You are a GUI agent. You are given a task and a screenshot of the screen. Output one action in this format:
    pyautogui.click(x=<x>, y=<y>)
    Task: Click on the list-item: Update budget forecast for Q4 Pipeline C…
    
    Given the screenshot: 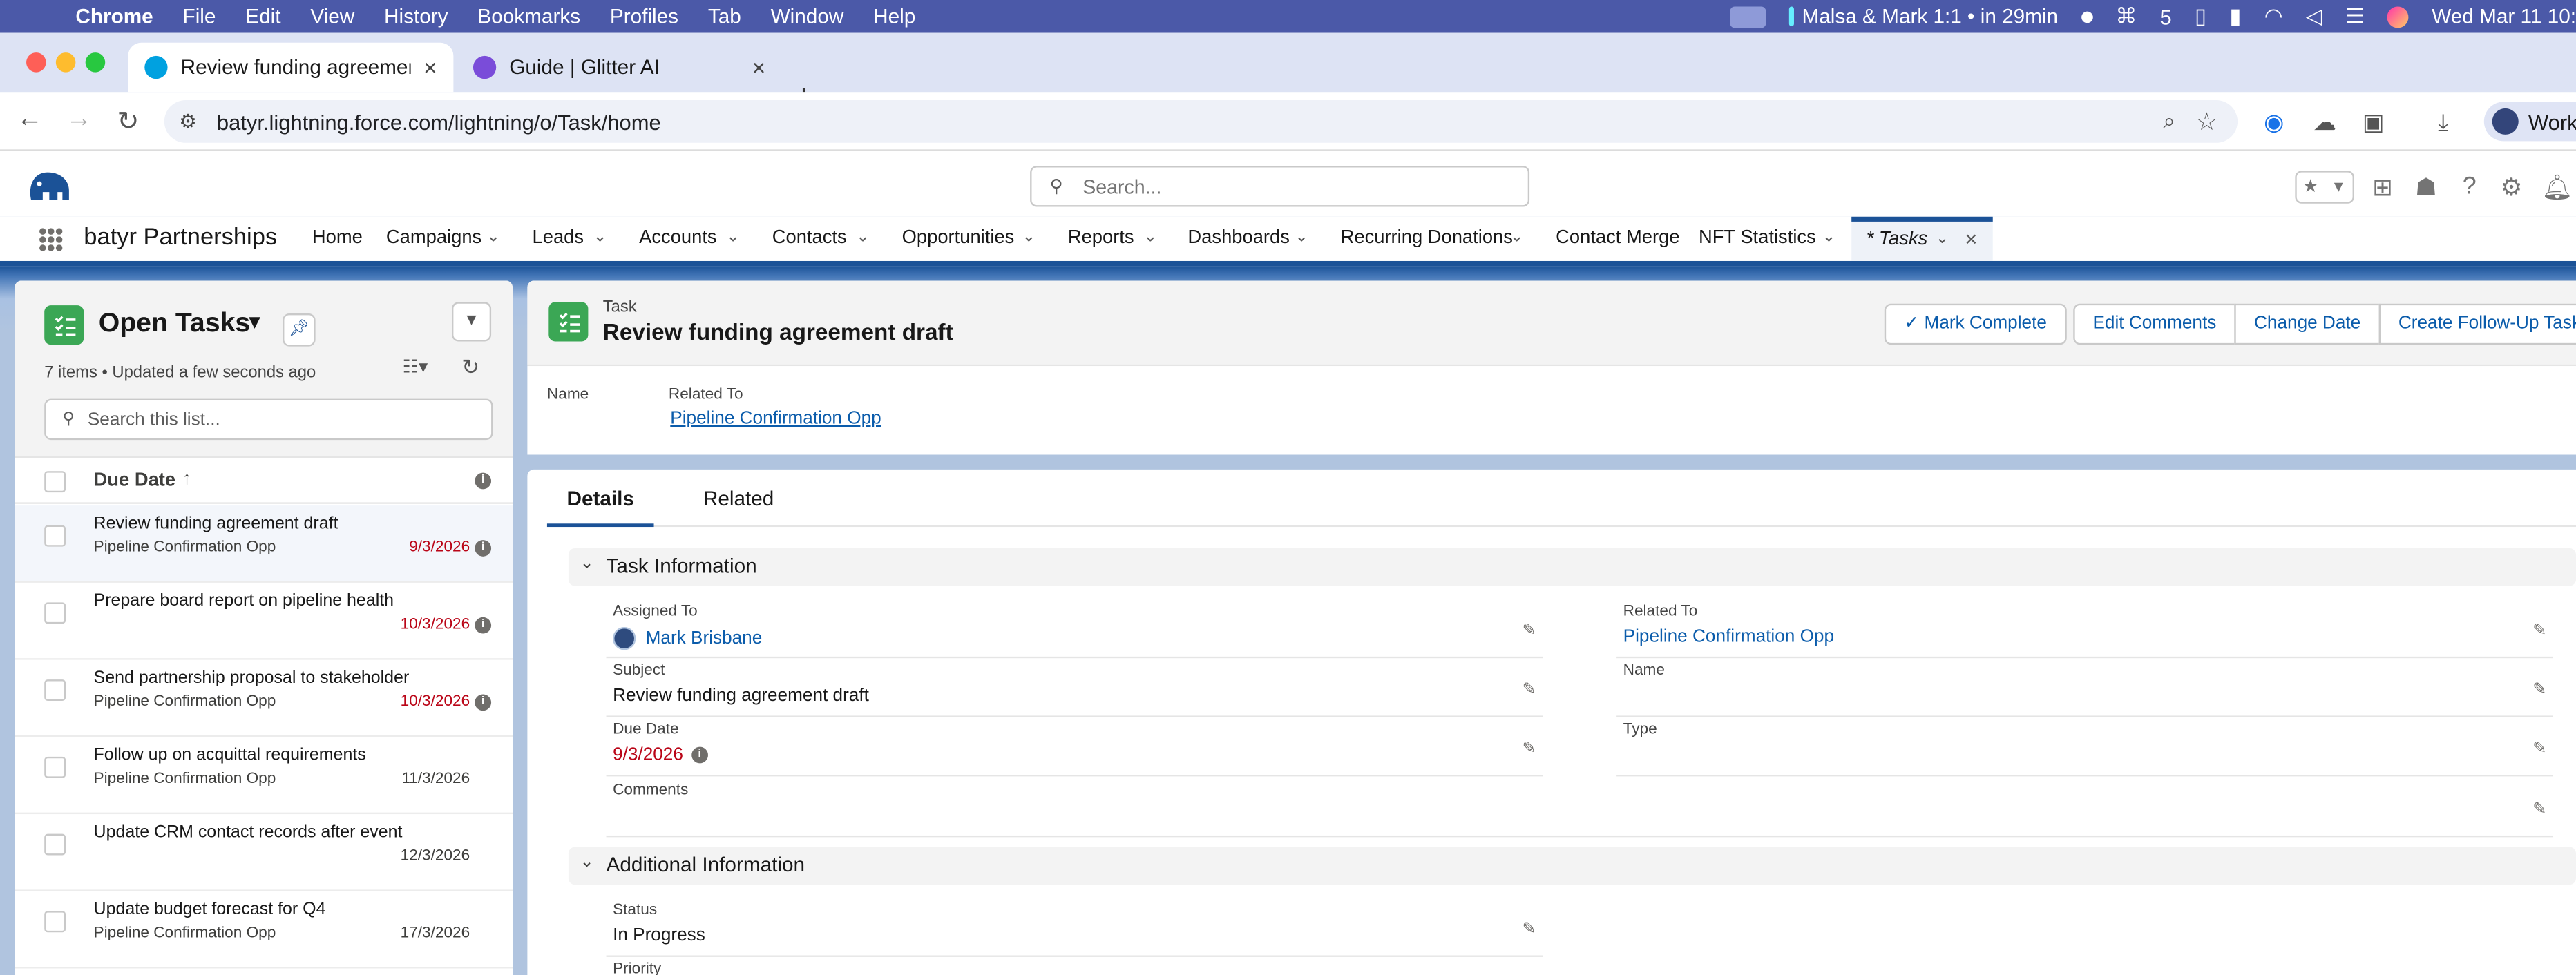 What is the action you would take?
    pyautogui.click(x=264, y=930)
    